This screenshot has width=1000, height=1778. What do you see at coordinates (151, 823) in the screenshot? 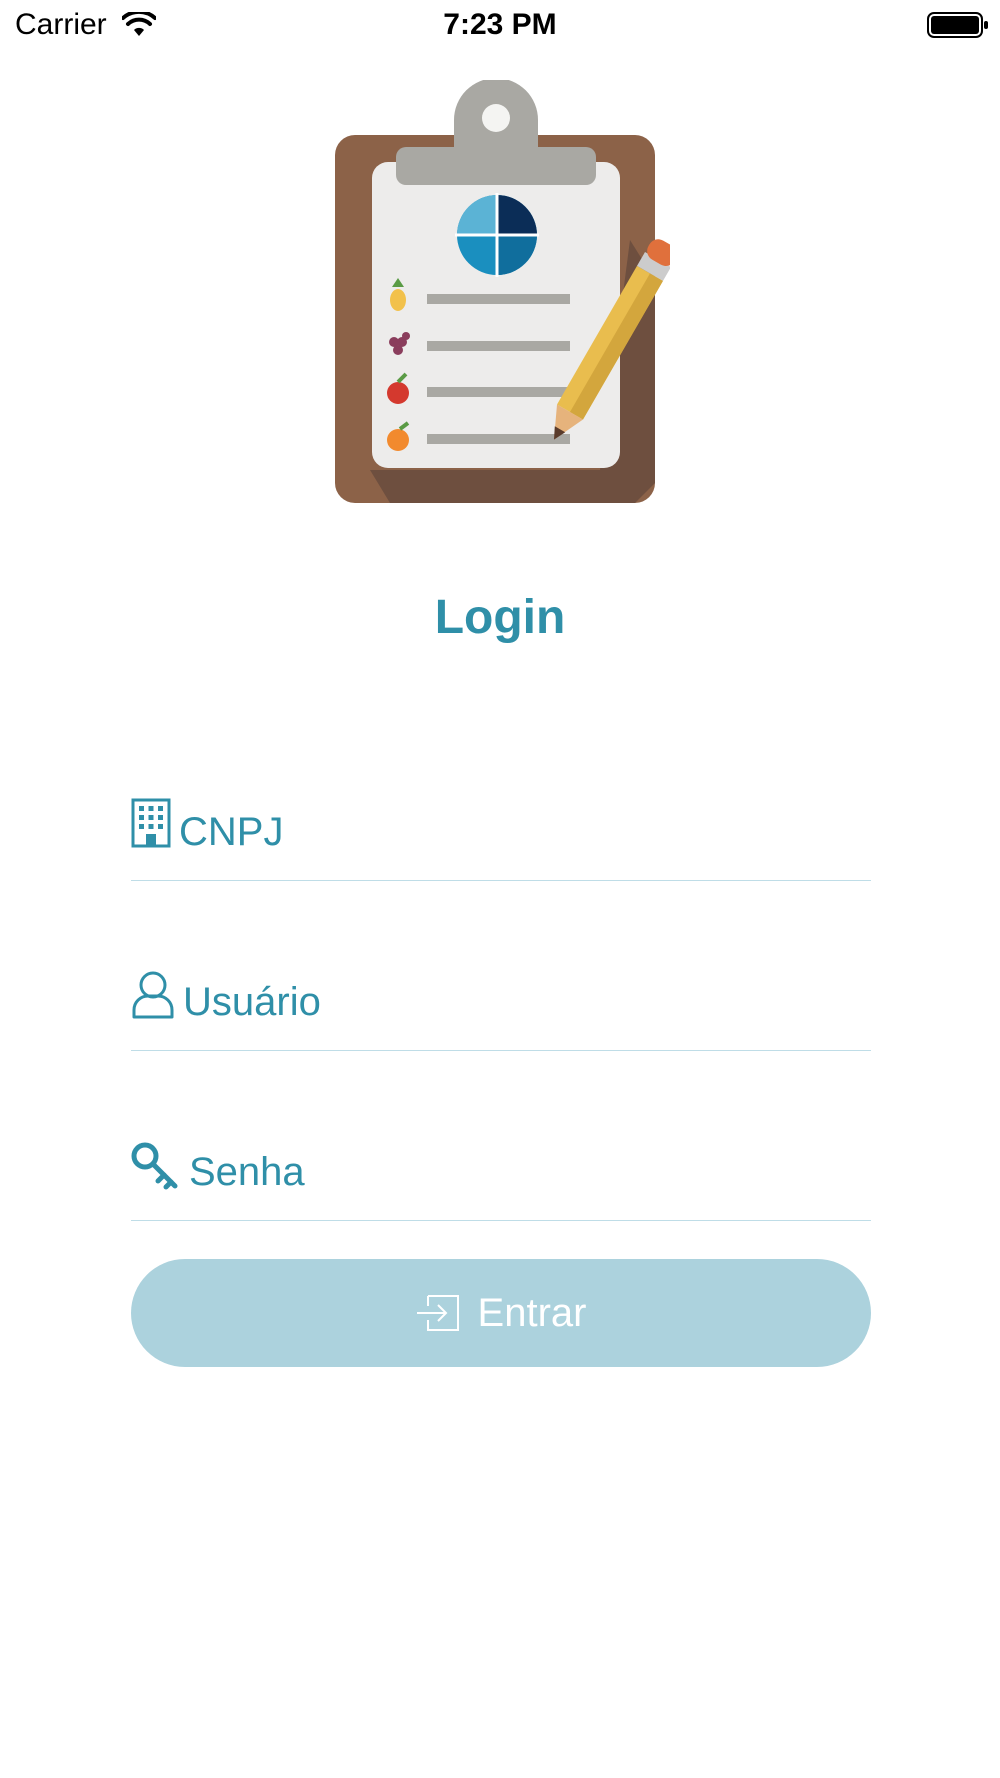
I see `building-icon` at bounding box center [151, 823].